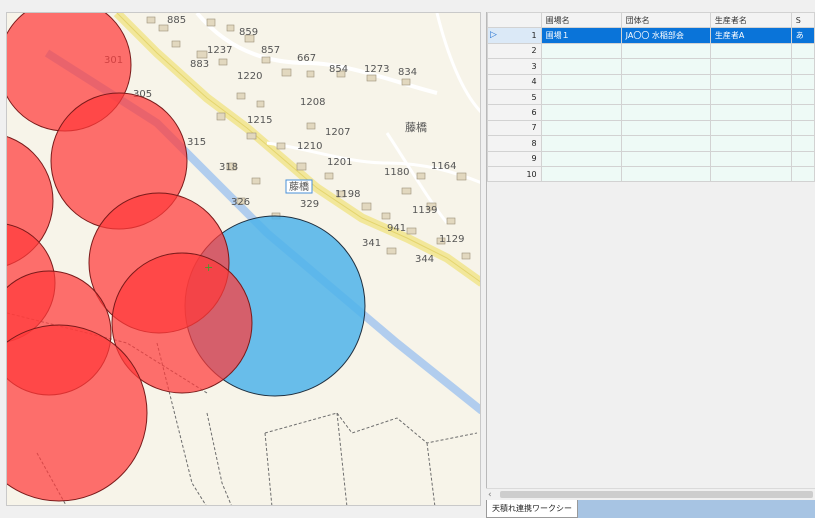 Image resolution: width=815 pixels, height=518 pixels. Describe the element at coordinates (581, 35) in the screenshot. I see `cell-field: 圃場１` at that location.